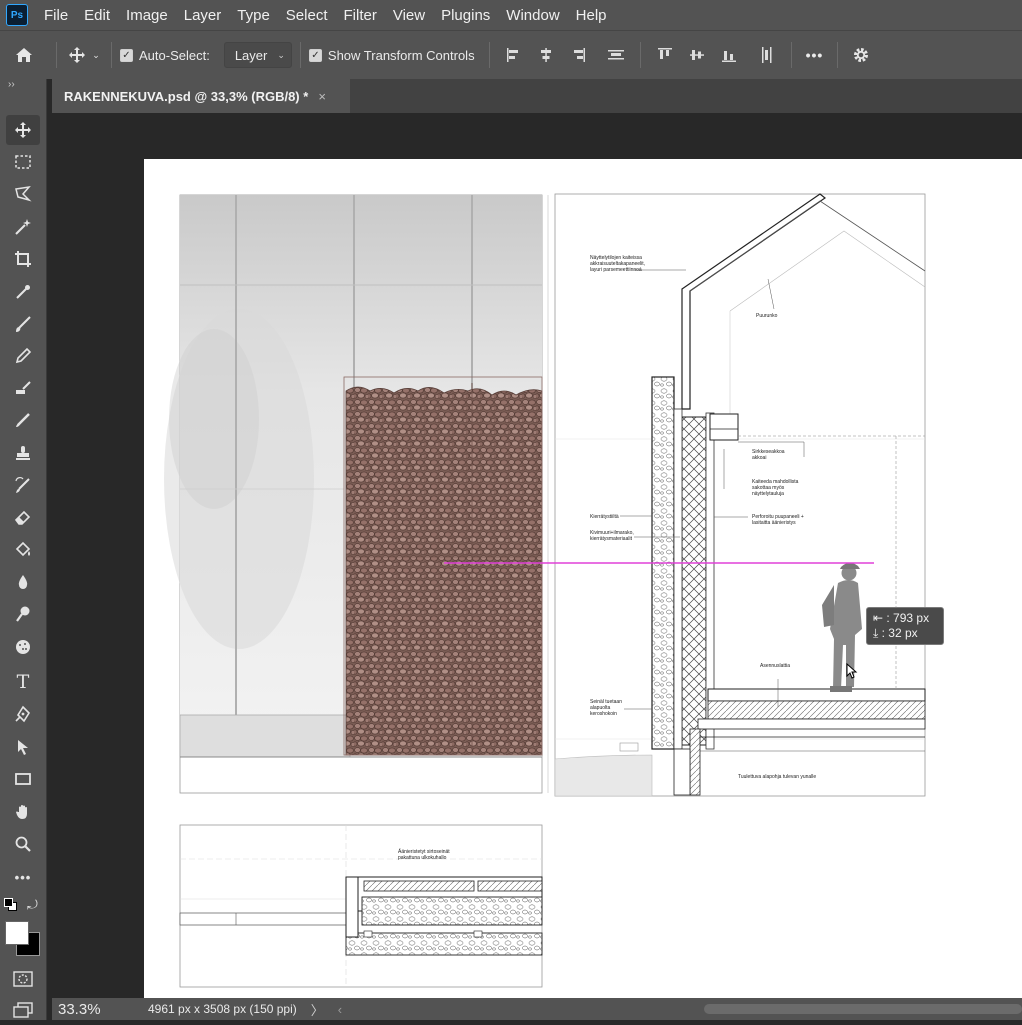 This screenshot has width=1022, height=1025. I want to click on align-right-icon, so click(578, 55).